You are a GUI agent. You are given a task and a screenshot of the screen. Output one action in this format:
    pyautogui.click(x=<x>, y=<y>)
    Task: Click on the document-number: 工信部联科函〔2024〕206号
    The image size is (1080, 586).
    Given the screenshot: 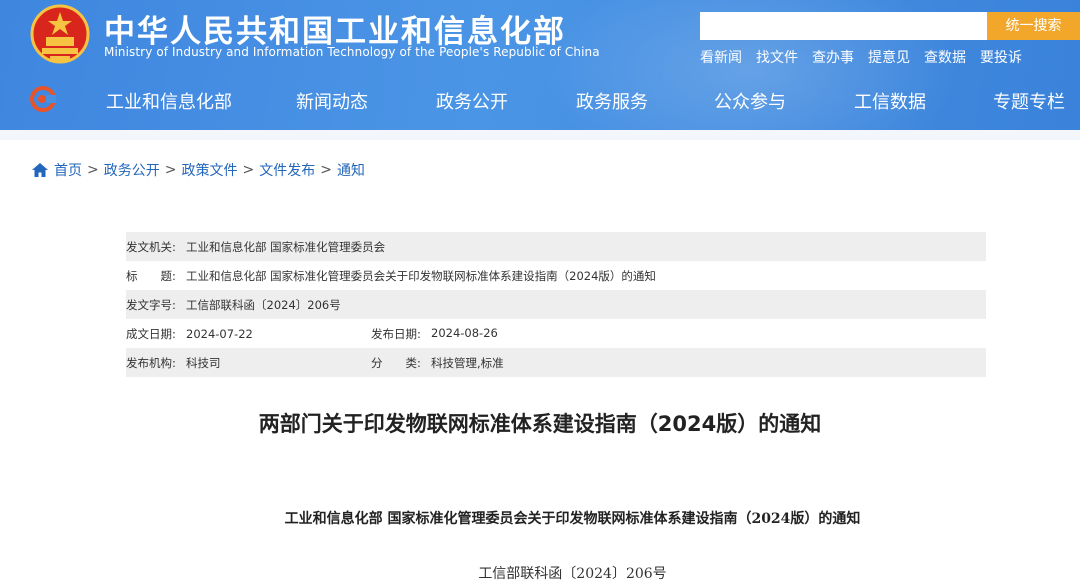 What is the action you would take?
    pyautogui.click(x=572, y=574)
    